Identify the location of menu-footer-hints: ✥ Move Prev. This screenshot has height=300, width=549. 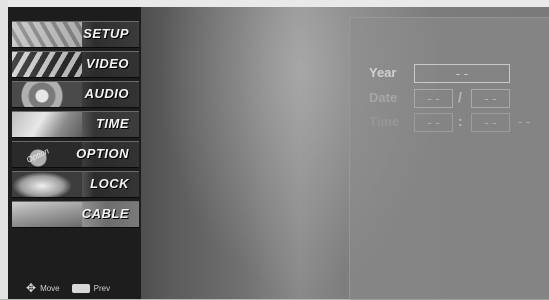
(68, 288).